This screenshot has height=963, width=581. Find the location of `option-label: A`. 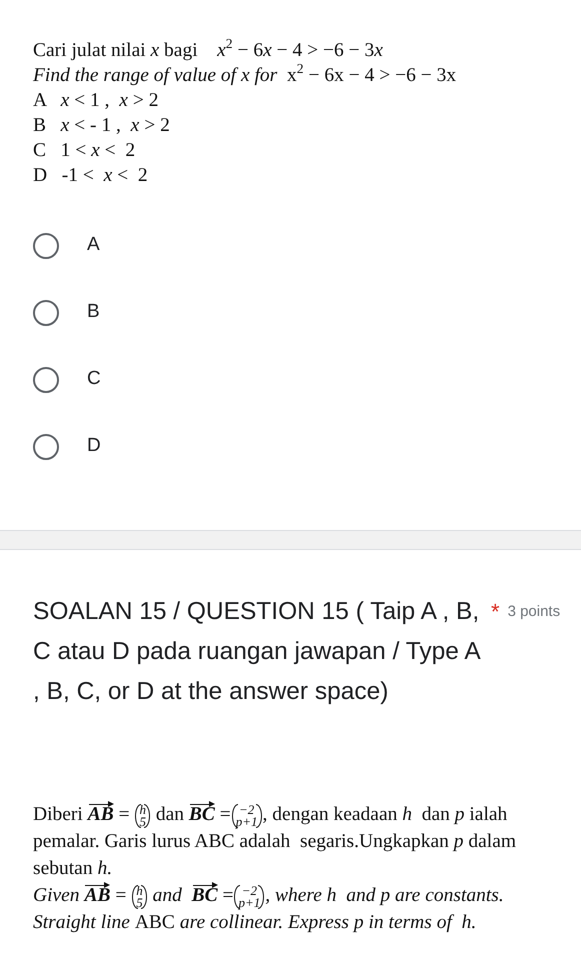

option-label: A is located at coordinates (93, 245).